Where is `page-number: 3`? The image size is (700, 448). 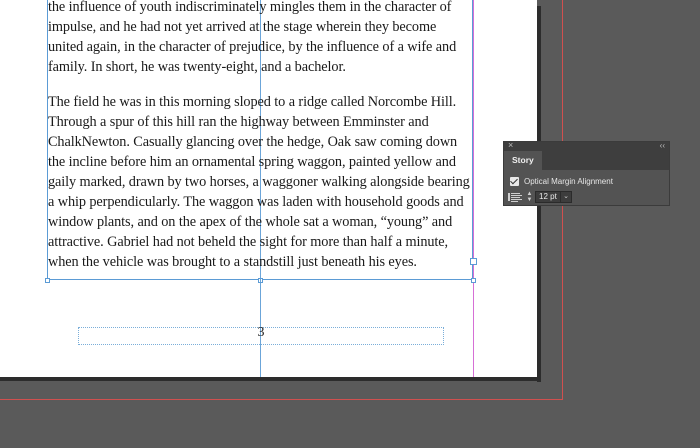 page-number: 3 is located at coordinates (261, 332).